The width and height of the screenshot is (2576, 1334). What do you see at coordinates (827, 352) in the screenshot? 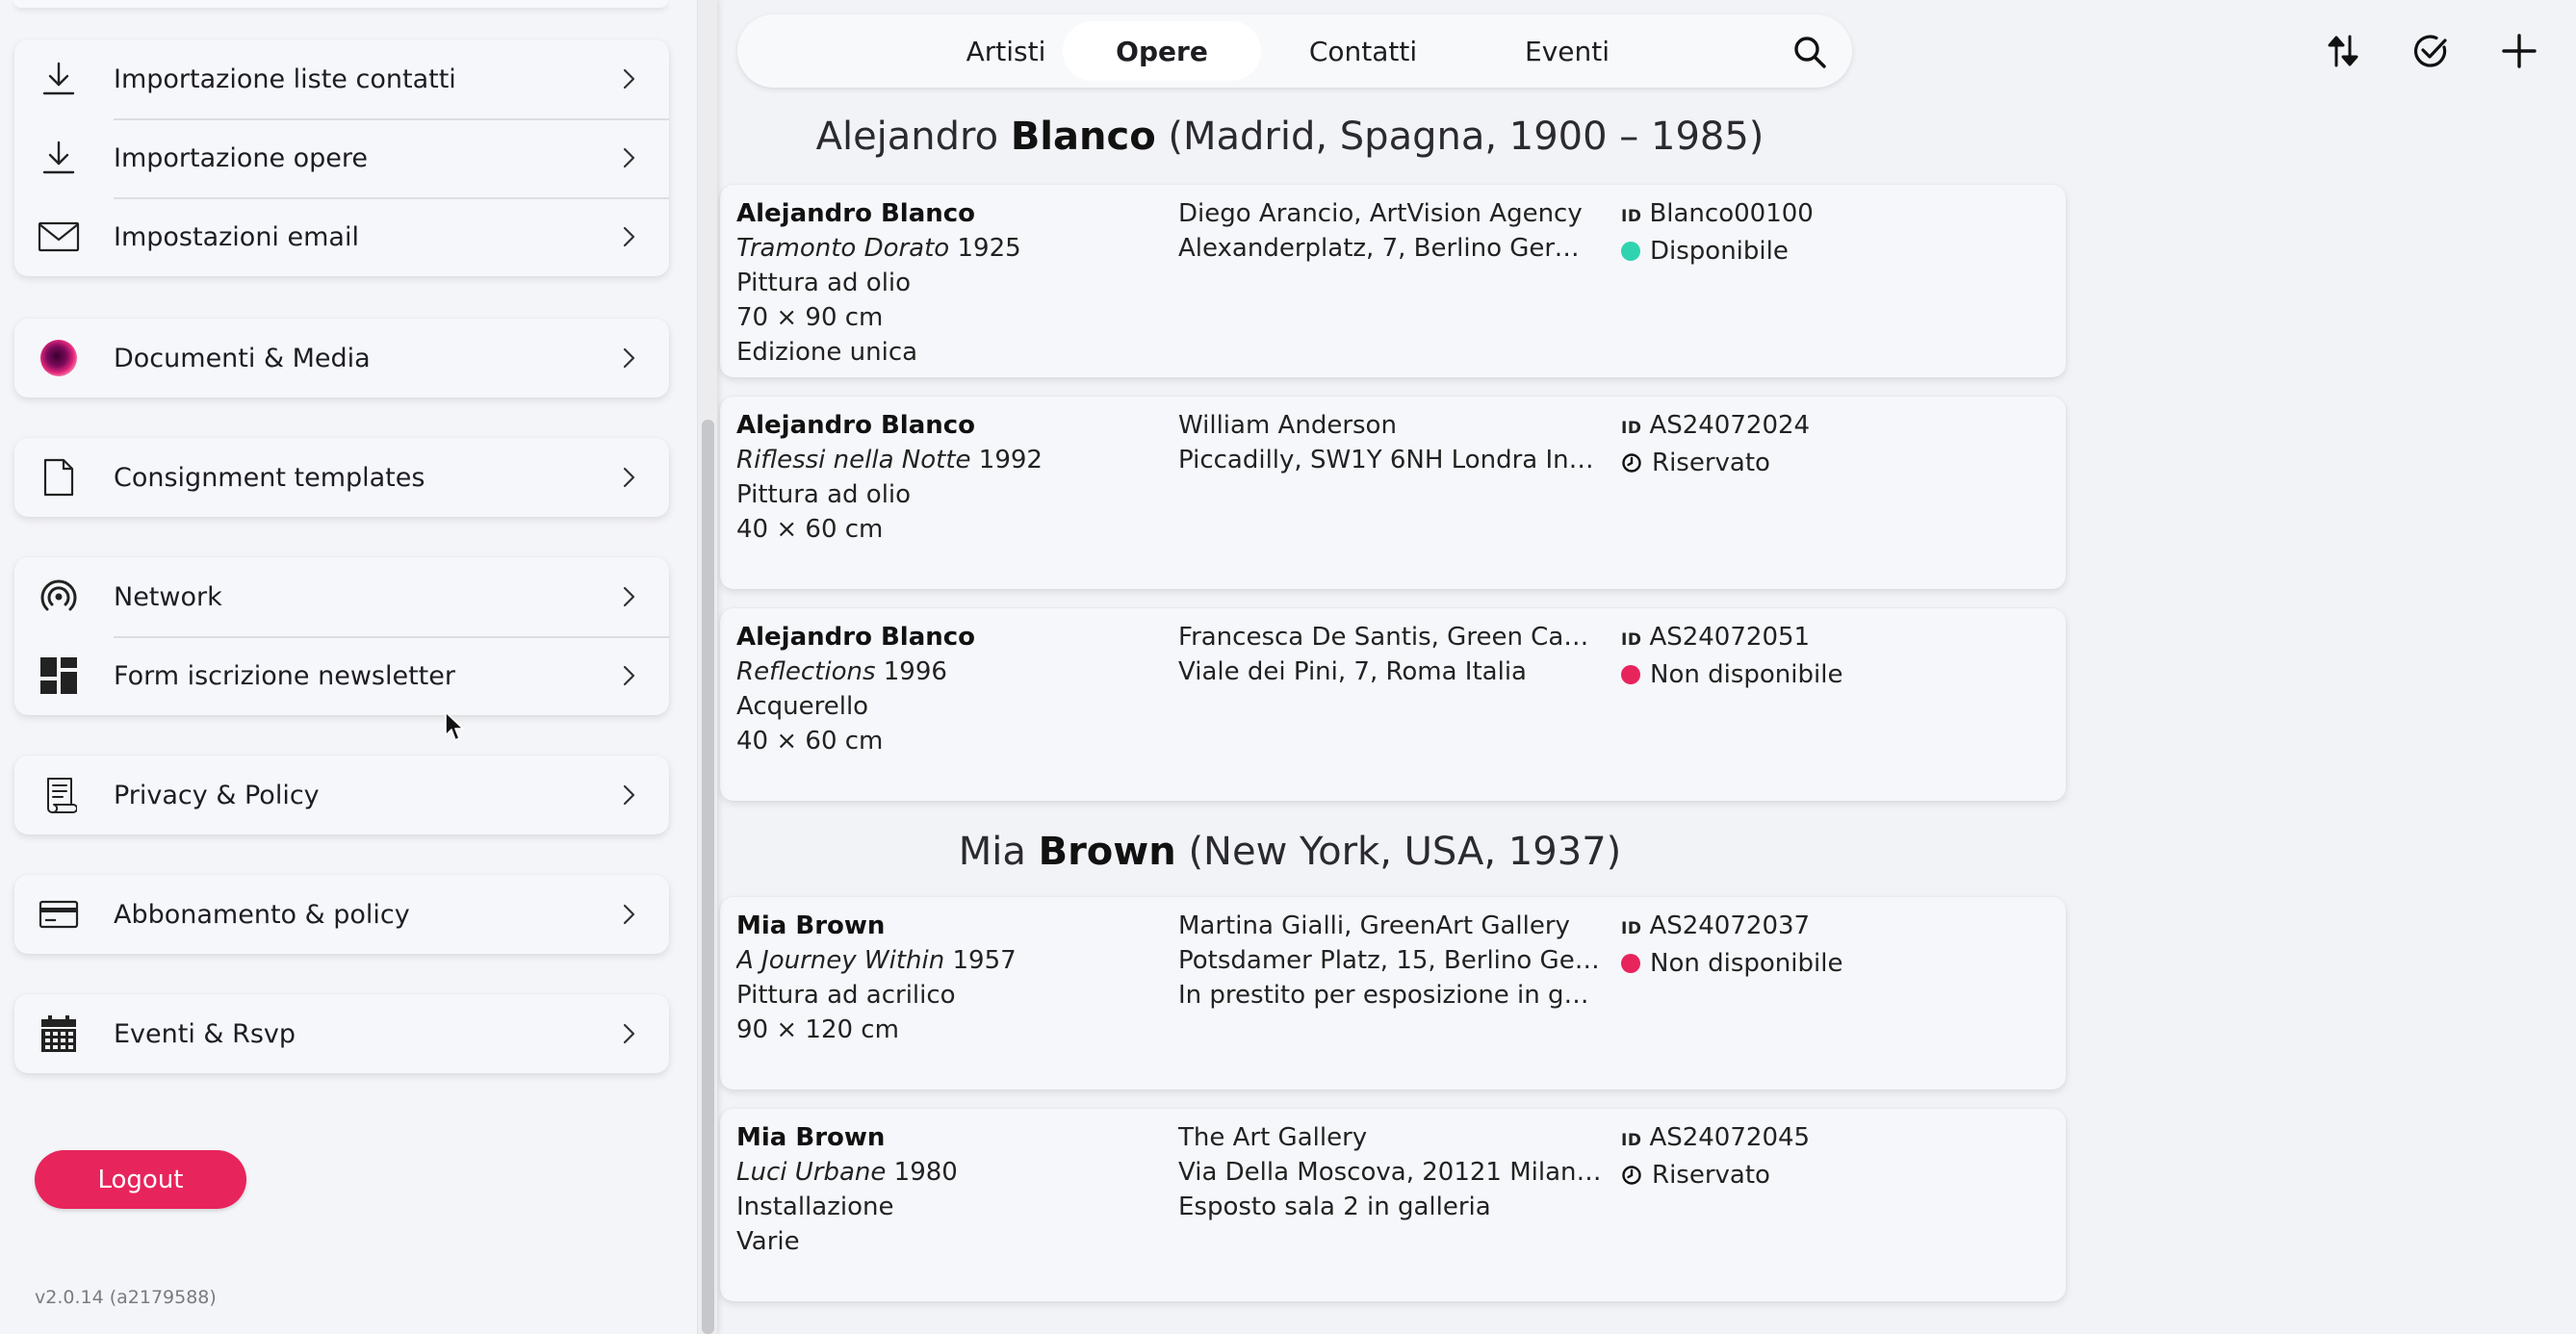
I see `artwork-edition: Edizione unica` at bounding box center [827, 352].